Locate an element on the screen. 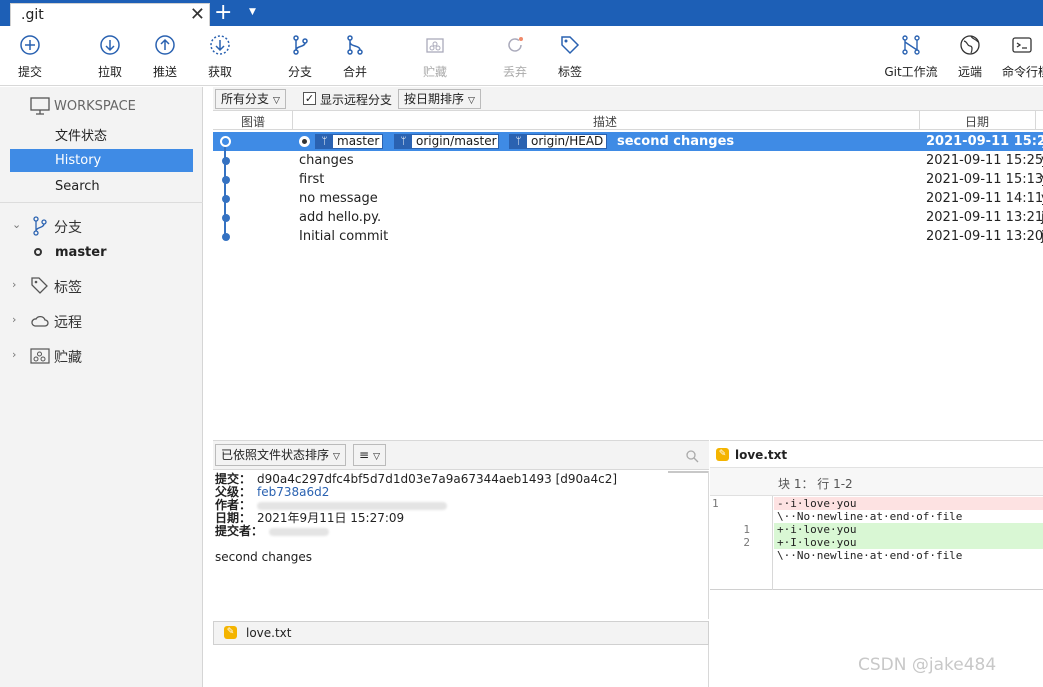  commit-row: no message 2021-09-11 14:11 y is located at coordinates (628, 198).